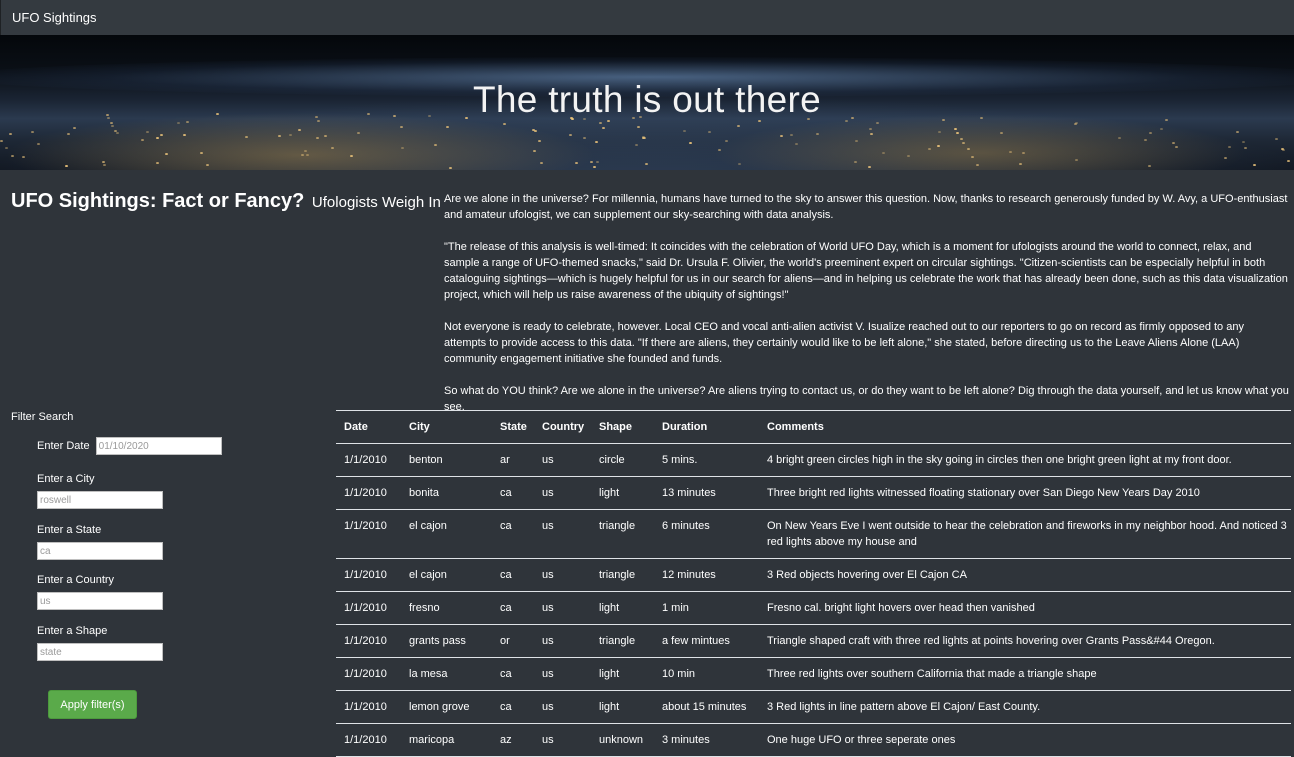  I want to click on city-input, so click(100, 500).